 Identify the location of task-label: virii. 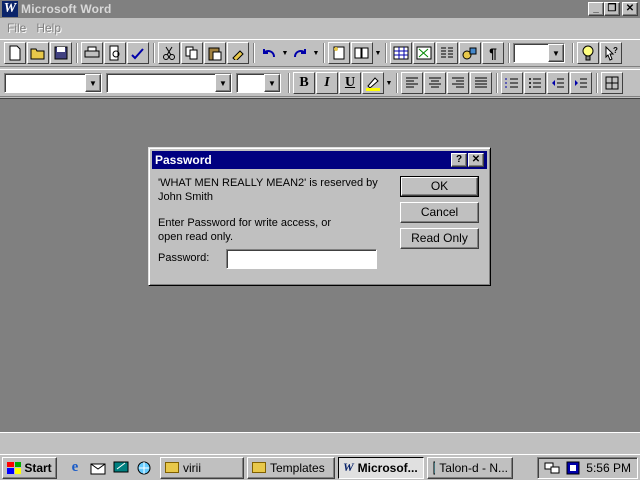
(192, 467).